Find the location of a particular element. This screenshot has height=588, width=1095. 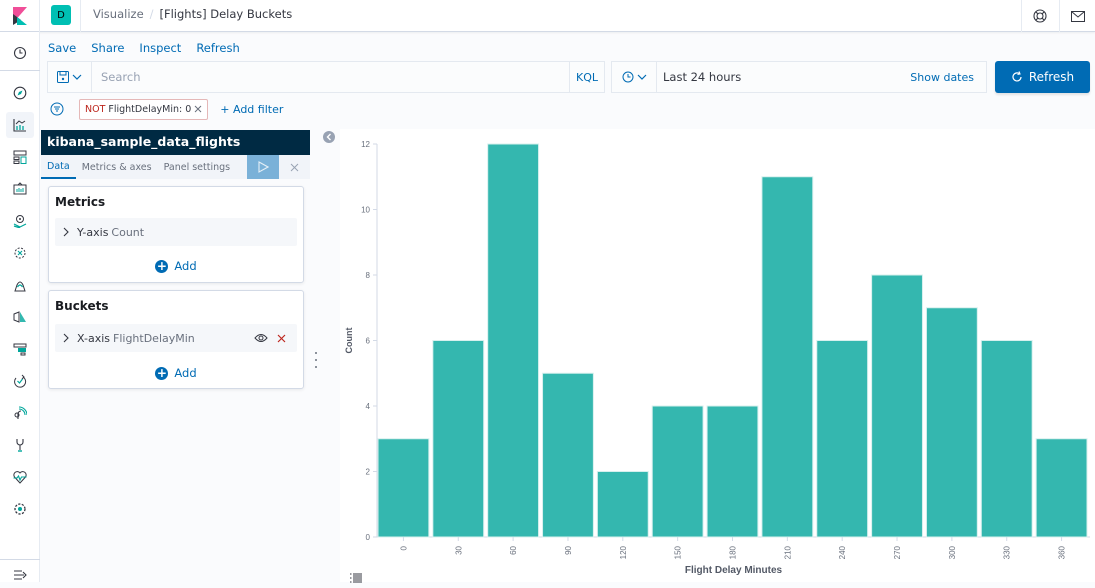

play-icon is located at coordinates (263, 167).